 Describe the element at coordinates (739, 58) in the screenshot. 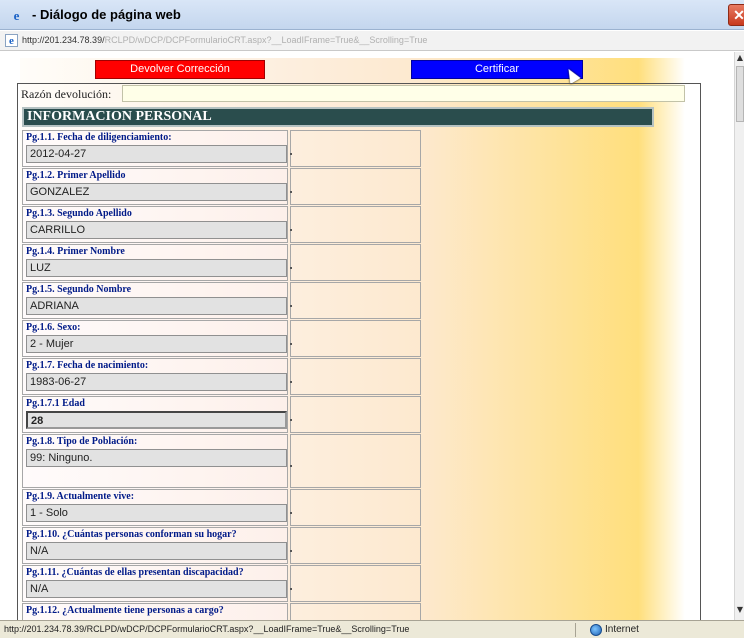

I see `scroll-up-icon: ▲` at that location.